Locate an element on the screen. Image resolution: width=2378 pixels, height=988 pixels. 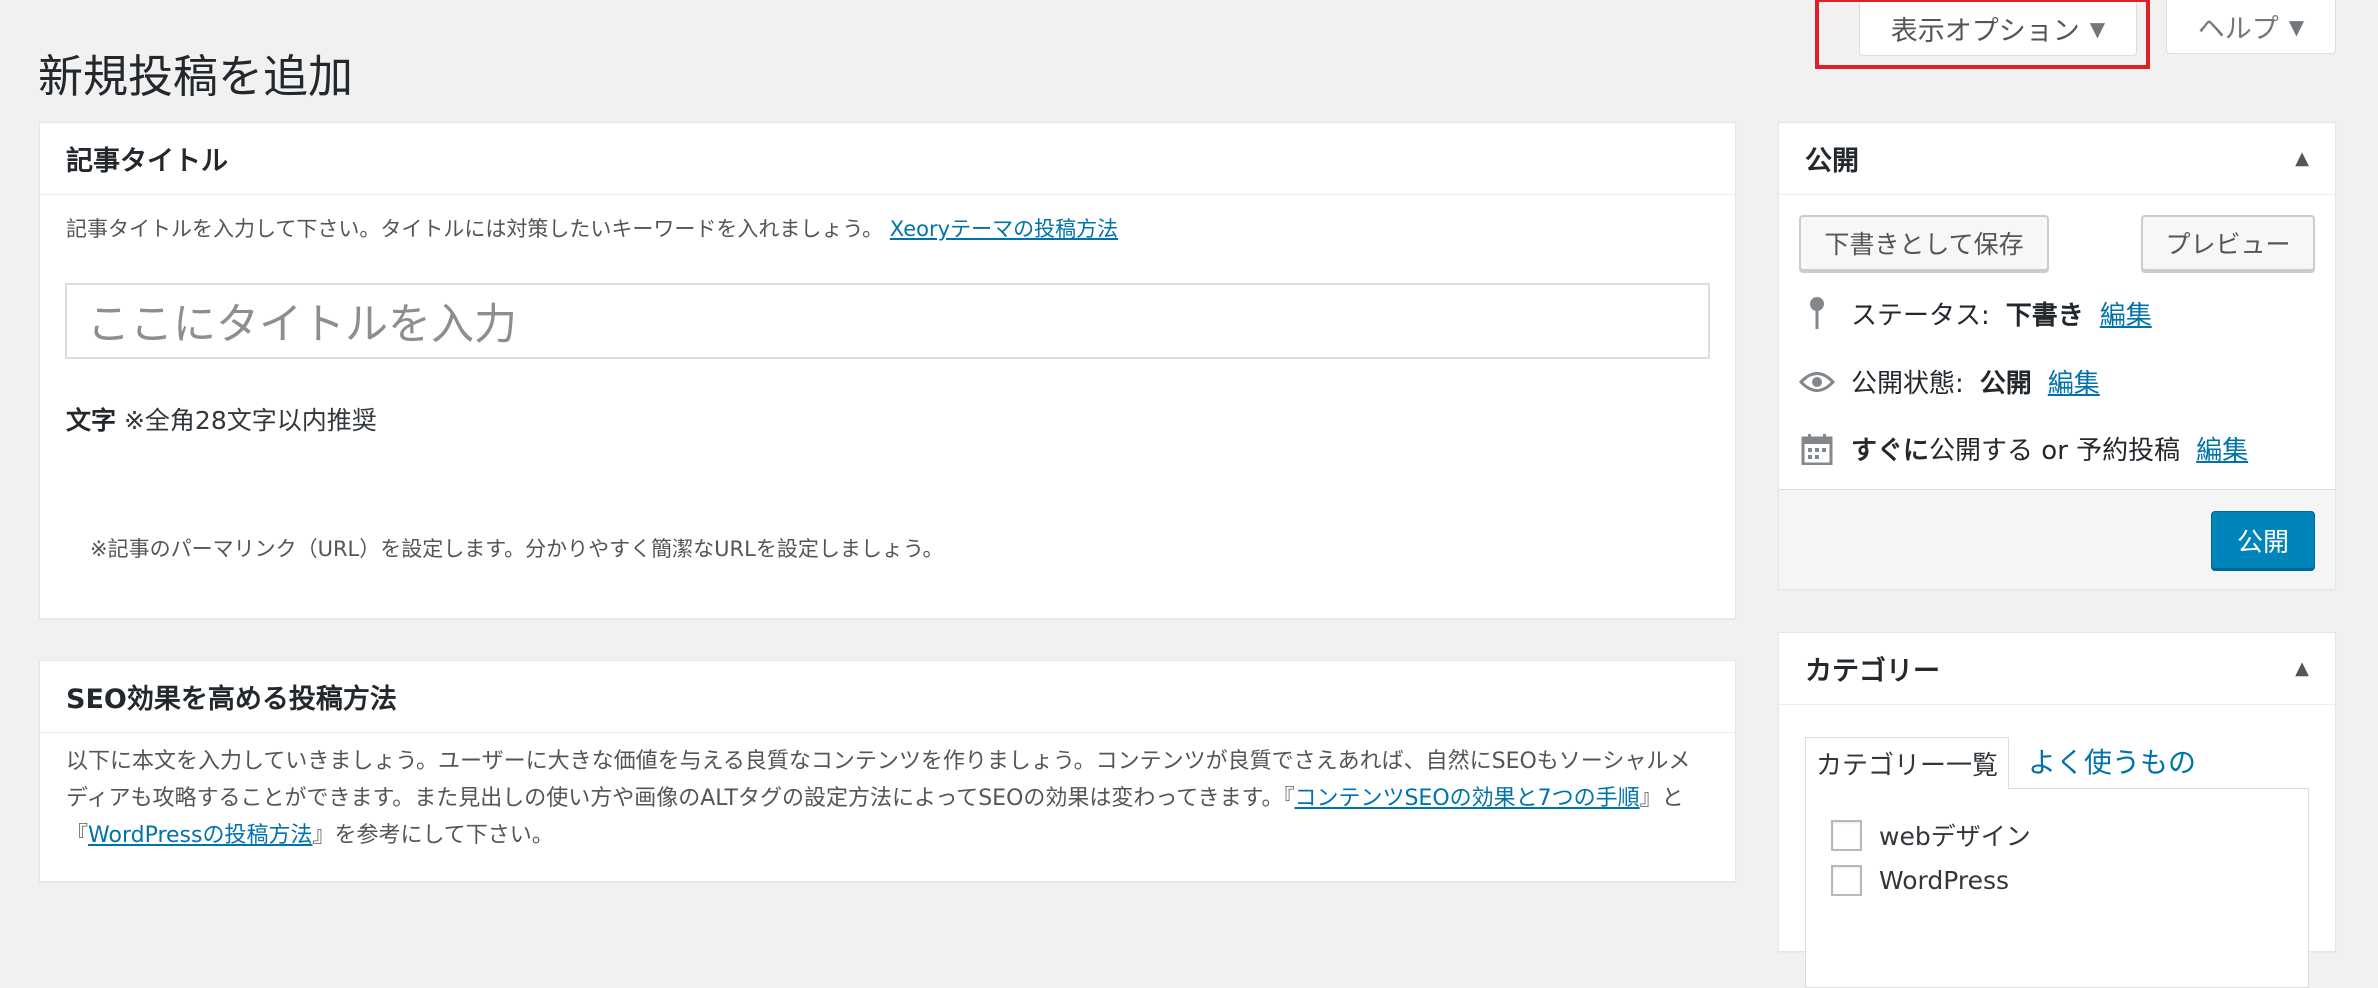
schedule-row: すぐに公開する or 予約投稿 編集 is located at coordinates (2023, 448).